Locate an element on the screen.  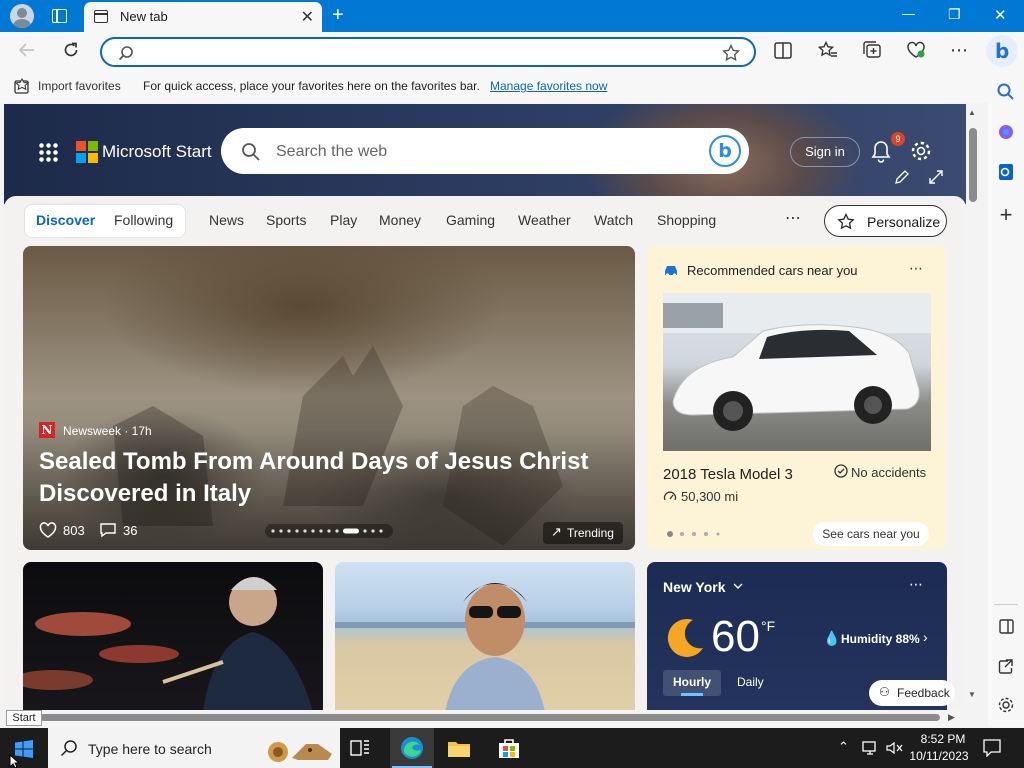
tab-following: Following is located at coordinates (143, 220).